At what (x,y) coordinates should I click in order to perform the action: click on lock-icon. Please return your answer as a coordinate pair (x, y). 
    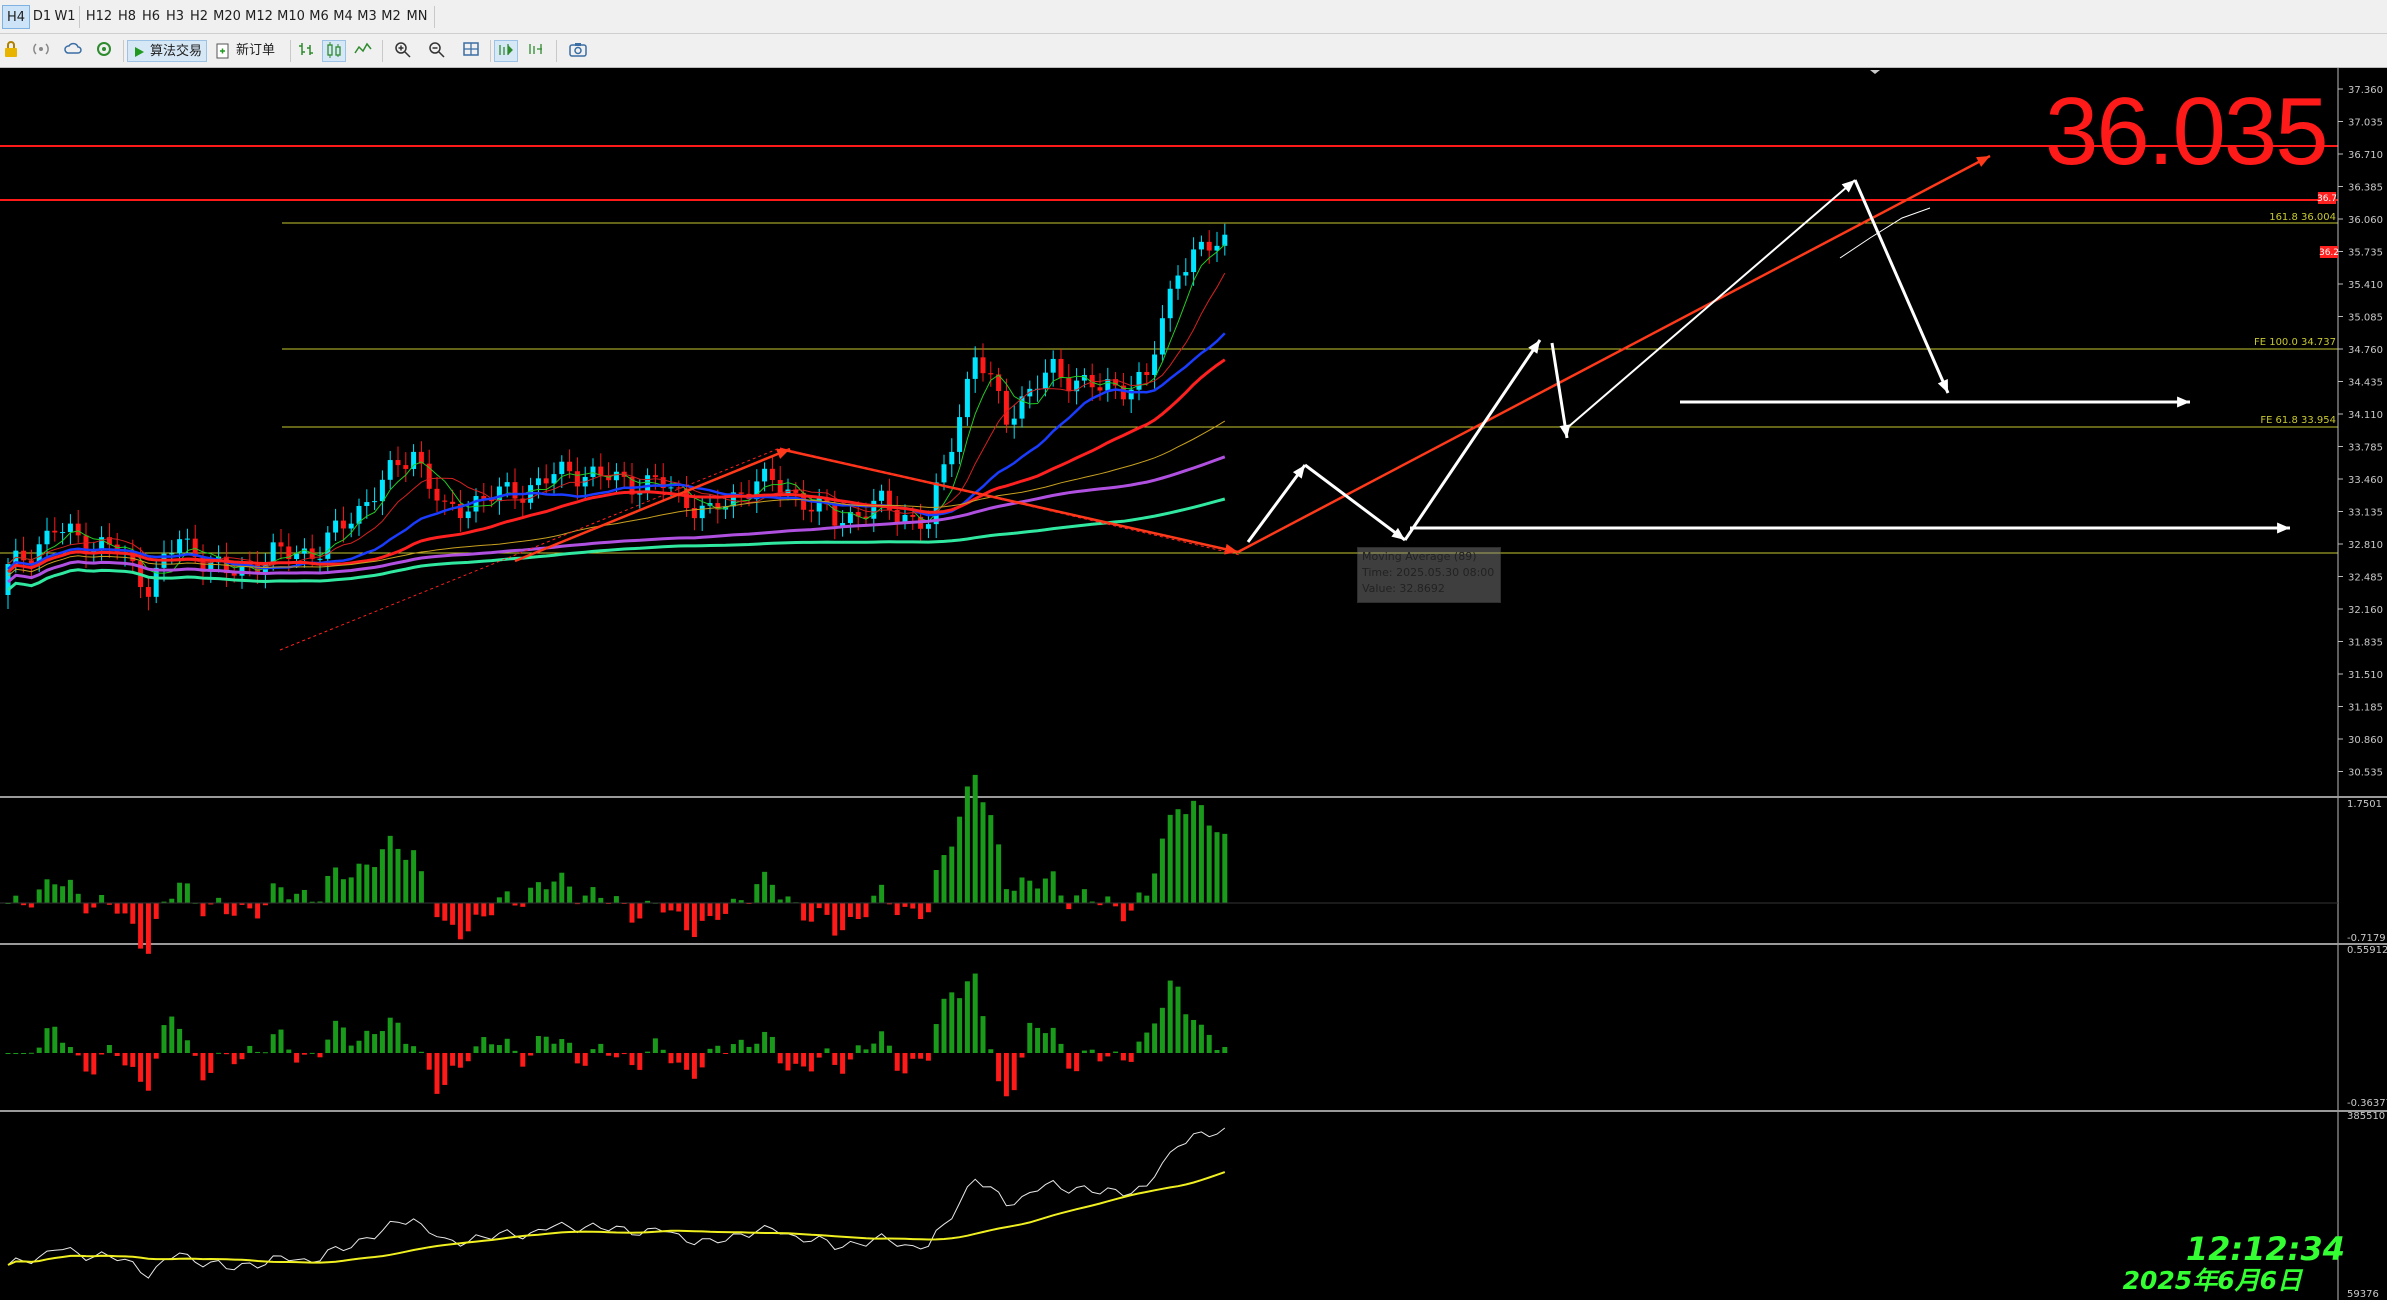
    Looking at the image, I should click on (11, 51).